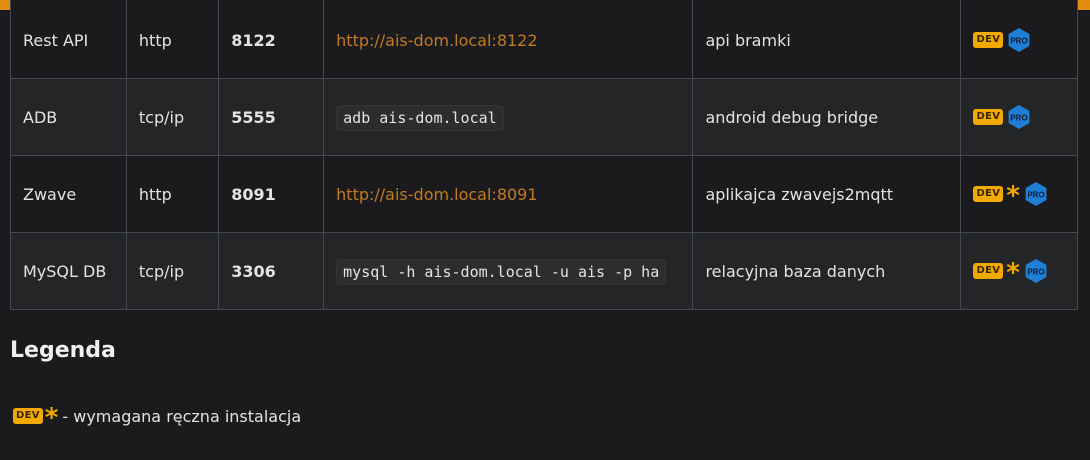 The width and height of the screenshot is (1090, 460). What do you see at coordinates (827, 117) in the screenshot?
I see `service-description: android debug bridge` at bounding box center [827, 117].